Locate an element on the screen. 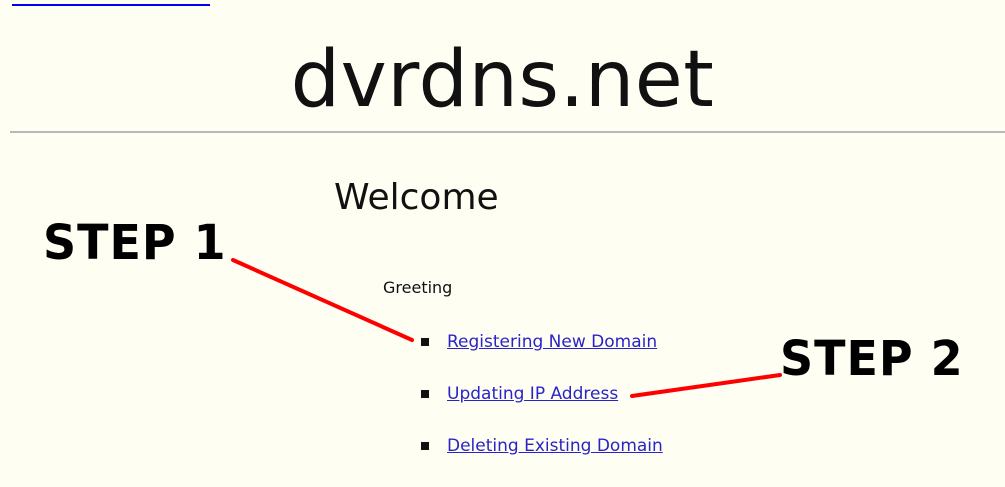 This screenshot has height=487, width=1005. step-1-pointer-line is located at coordinates (322, 300).